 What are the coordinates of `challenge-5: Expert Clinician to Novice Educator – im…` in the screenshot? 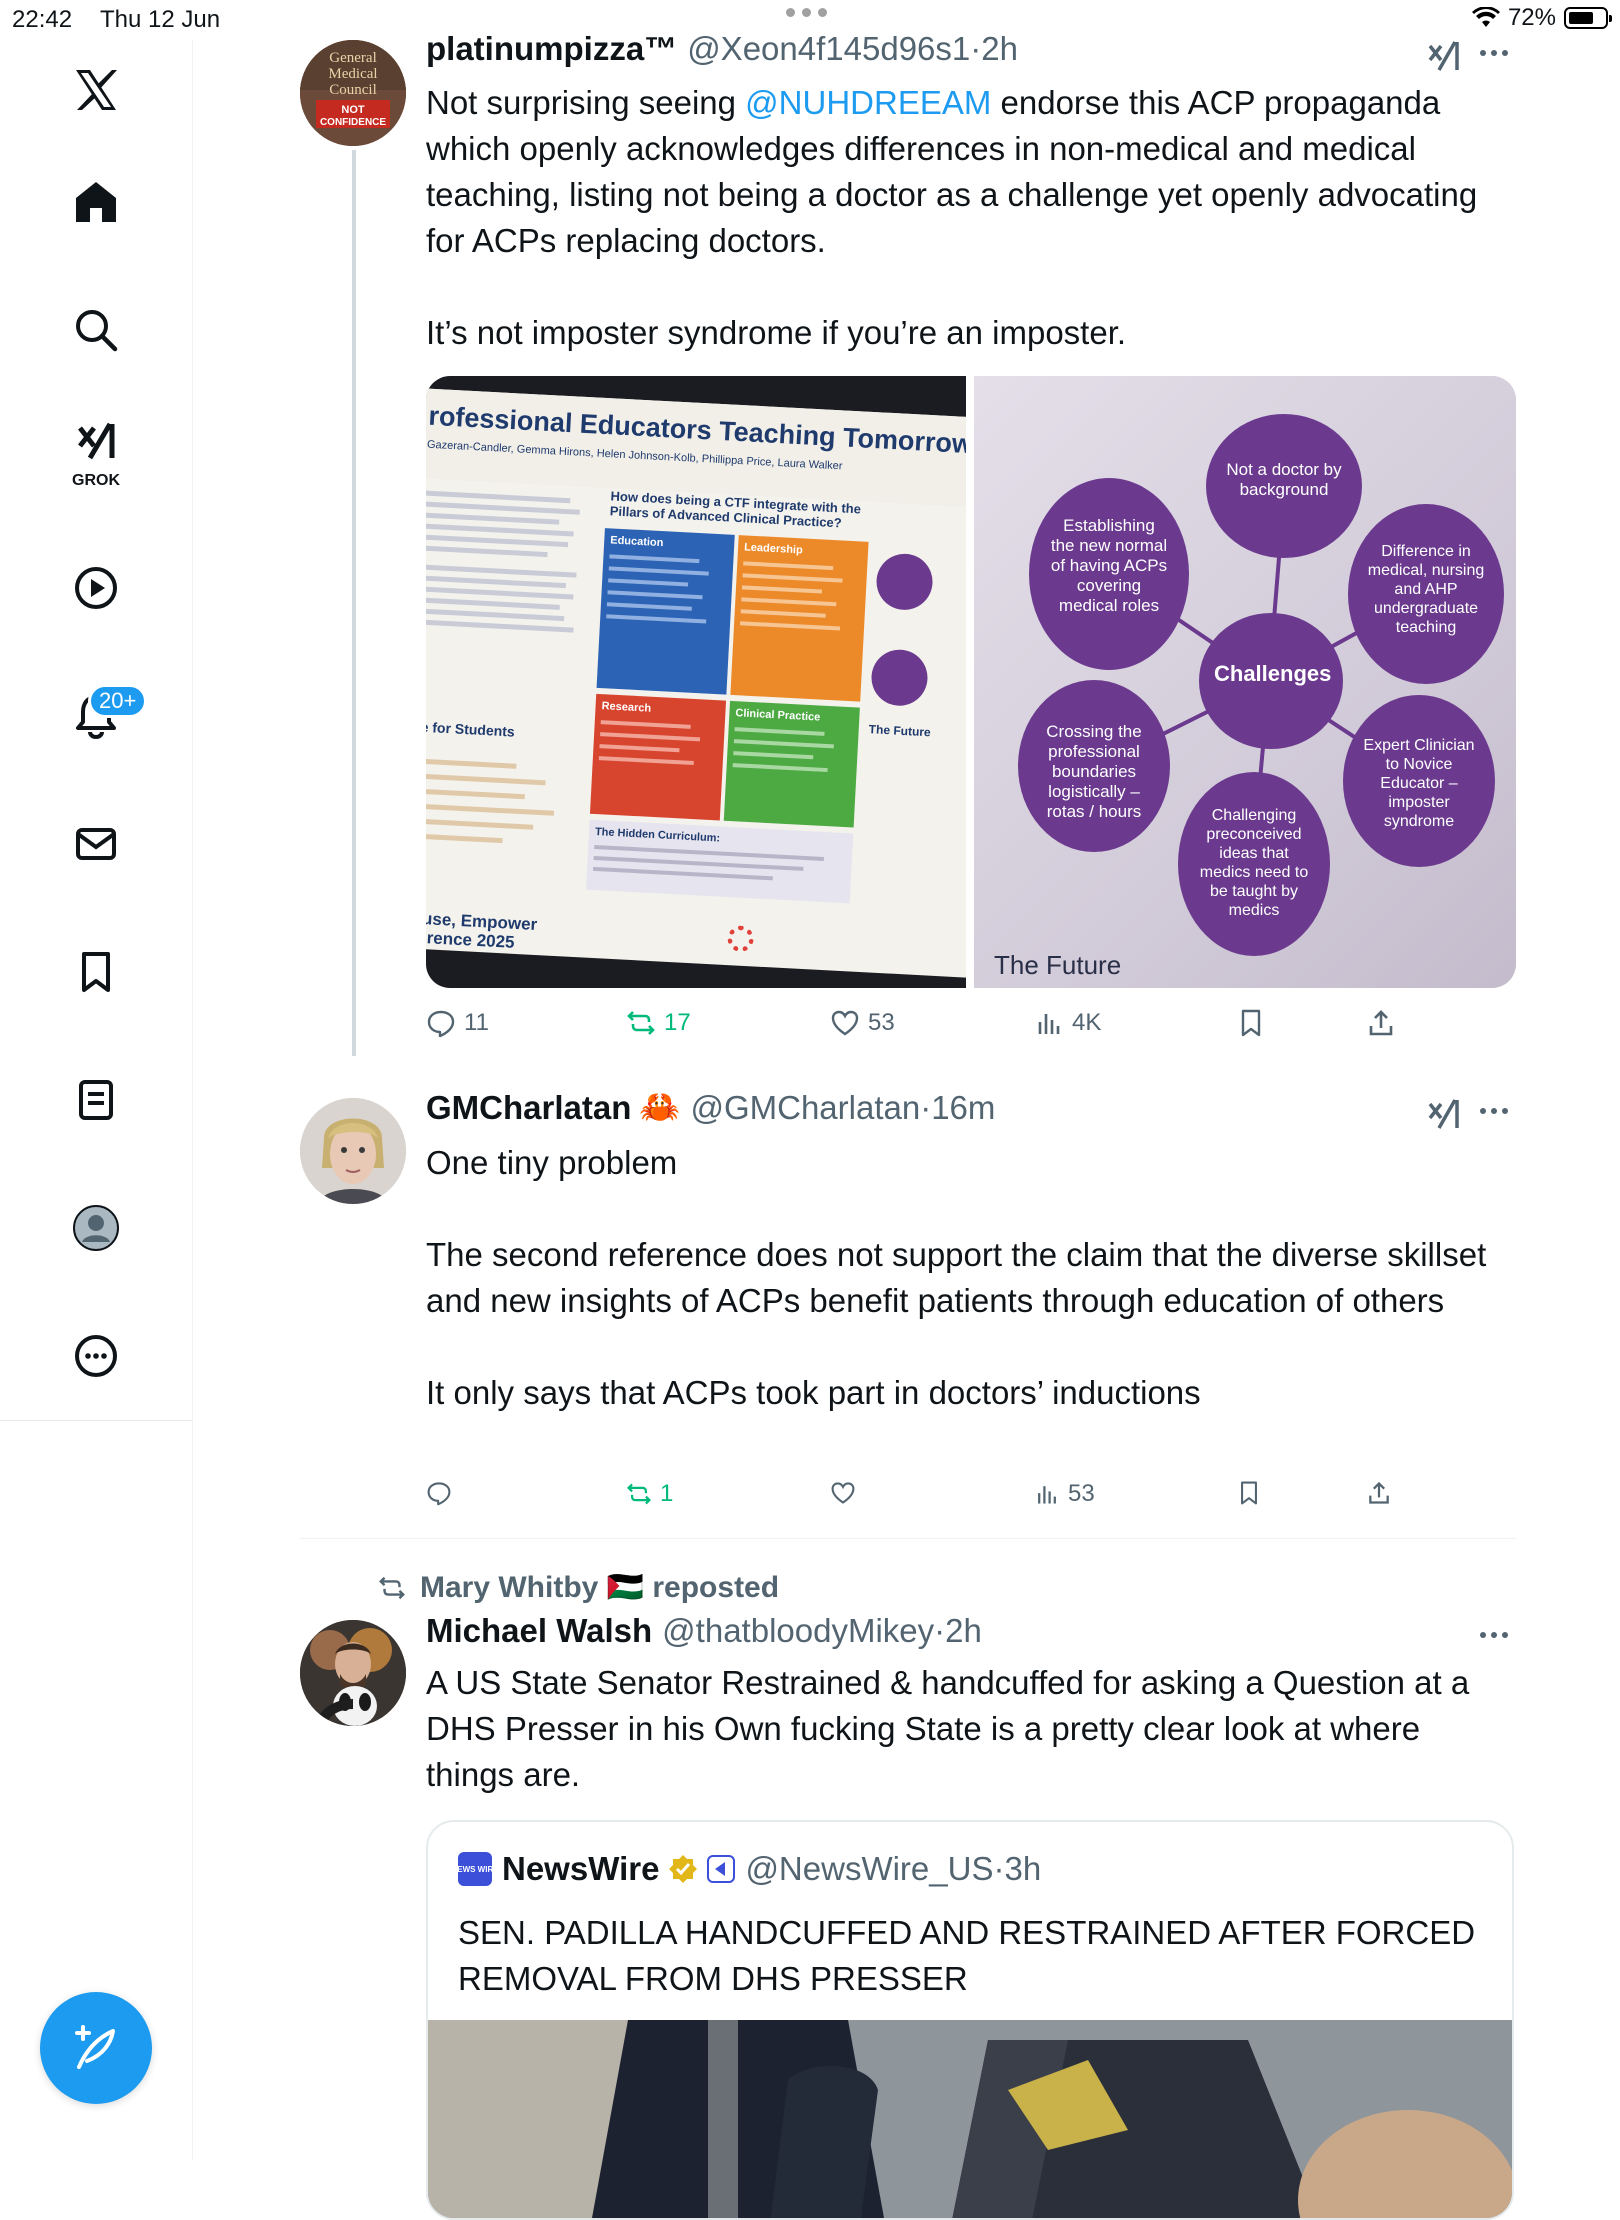 It's located at (1419, 783).